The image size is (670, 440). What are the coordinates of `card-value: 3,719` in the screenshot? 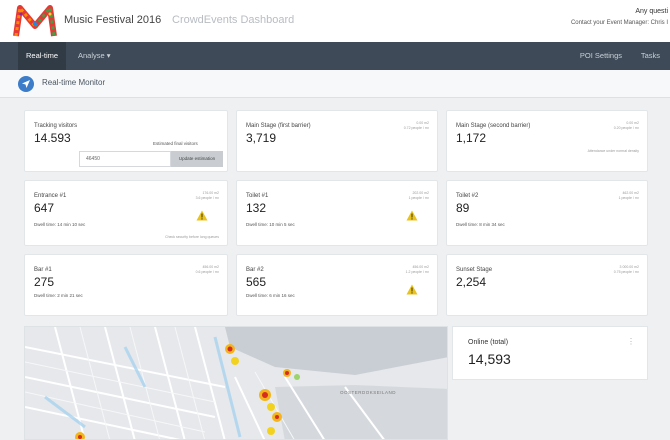 It's located at (261, 138).